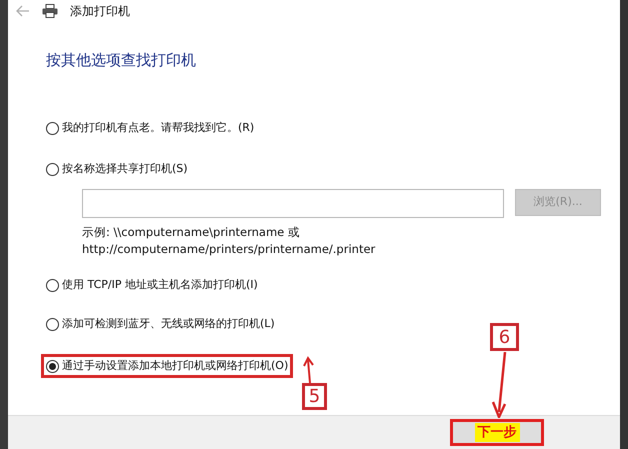 The height and width of the screenshot is (449, 628). What do you see at coordinates (158, 128) in the screenshot?
I see `option-label: 我的打印机有点老。请帮我找到它。(R)` at bounding box center [158, 128].